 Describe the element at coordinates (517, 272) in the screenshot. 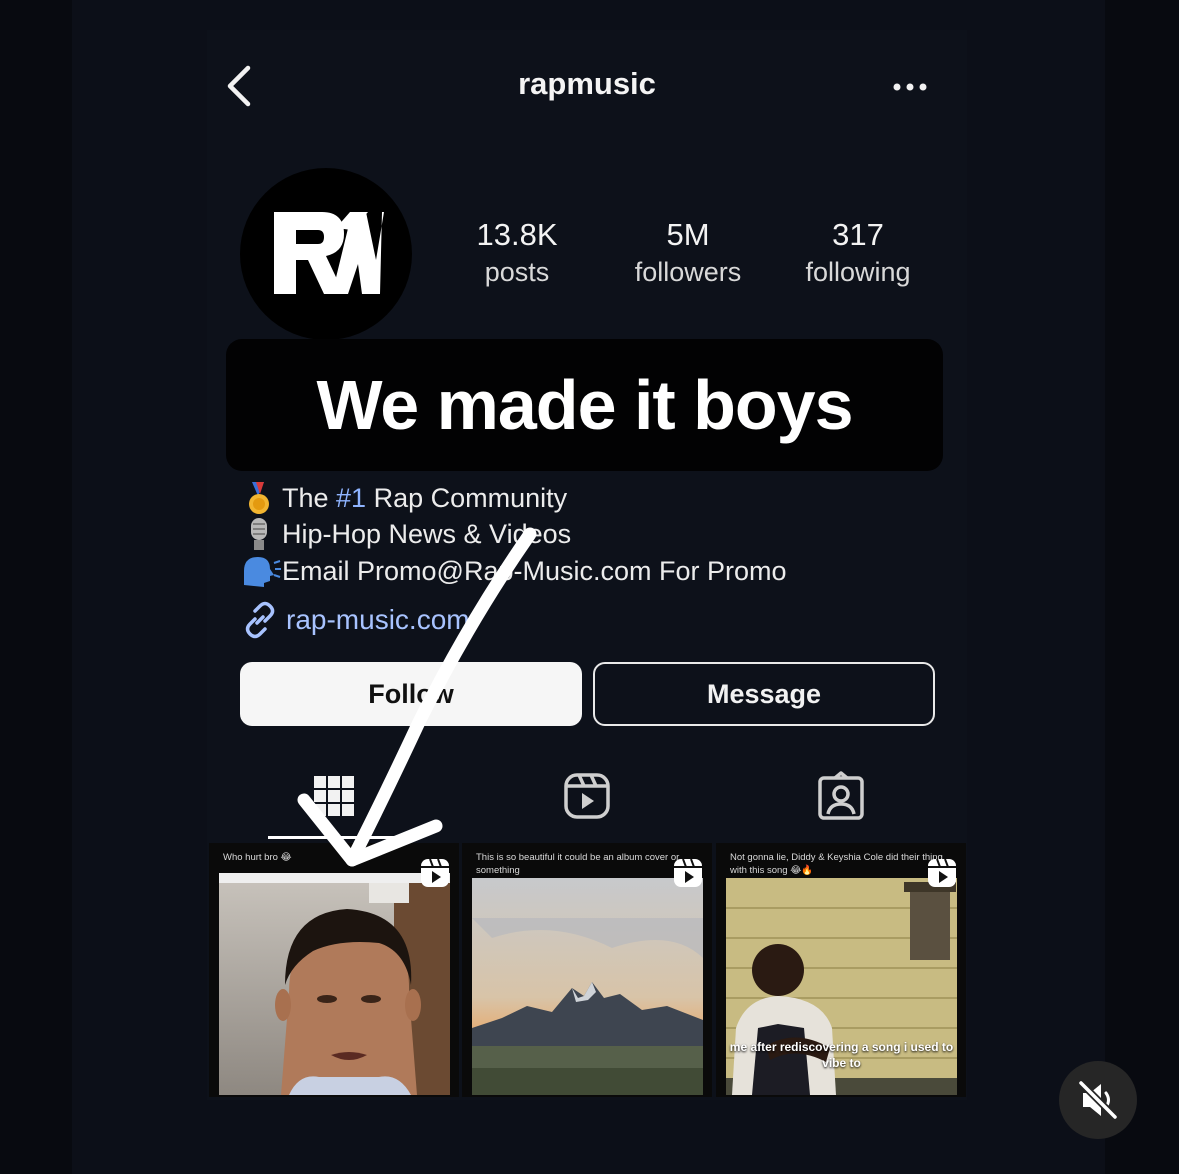

I see `stat-posts-label: posts` at that location.